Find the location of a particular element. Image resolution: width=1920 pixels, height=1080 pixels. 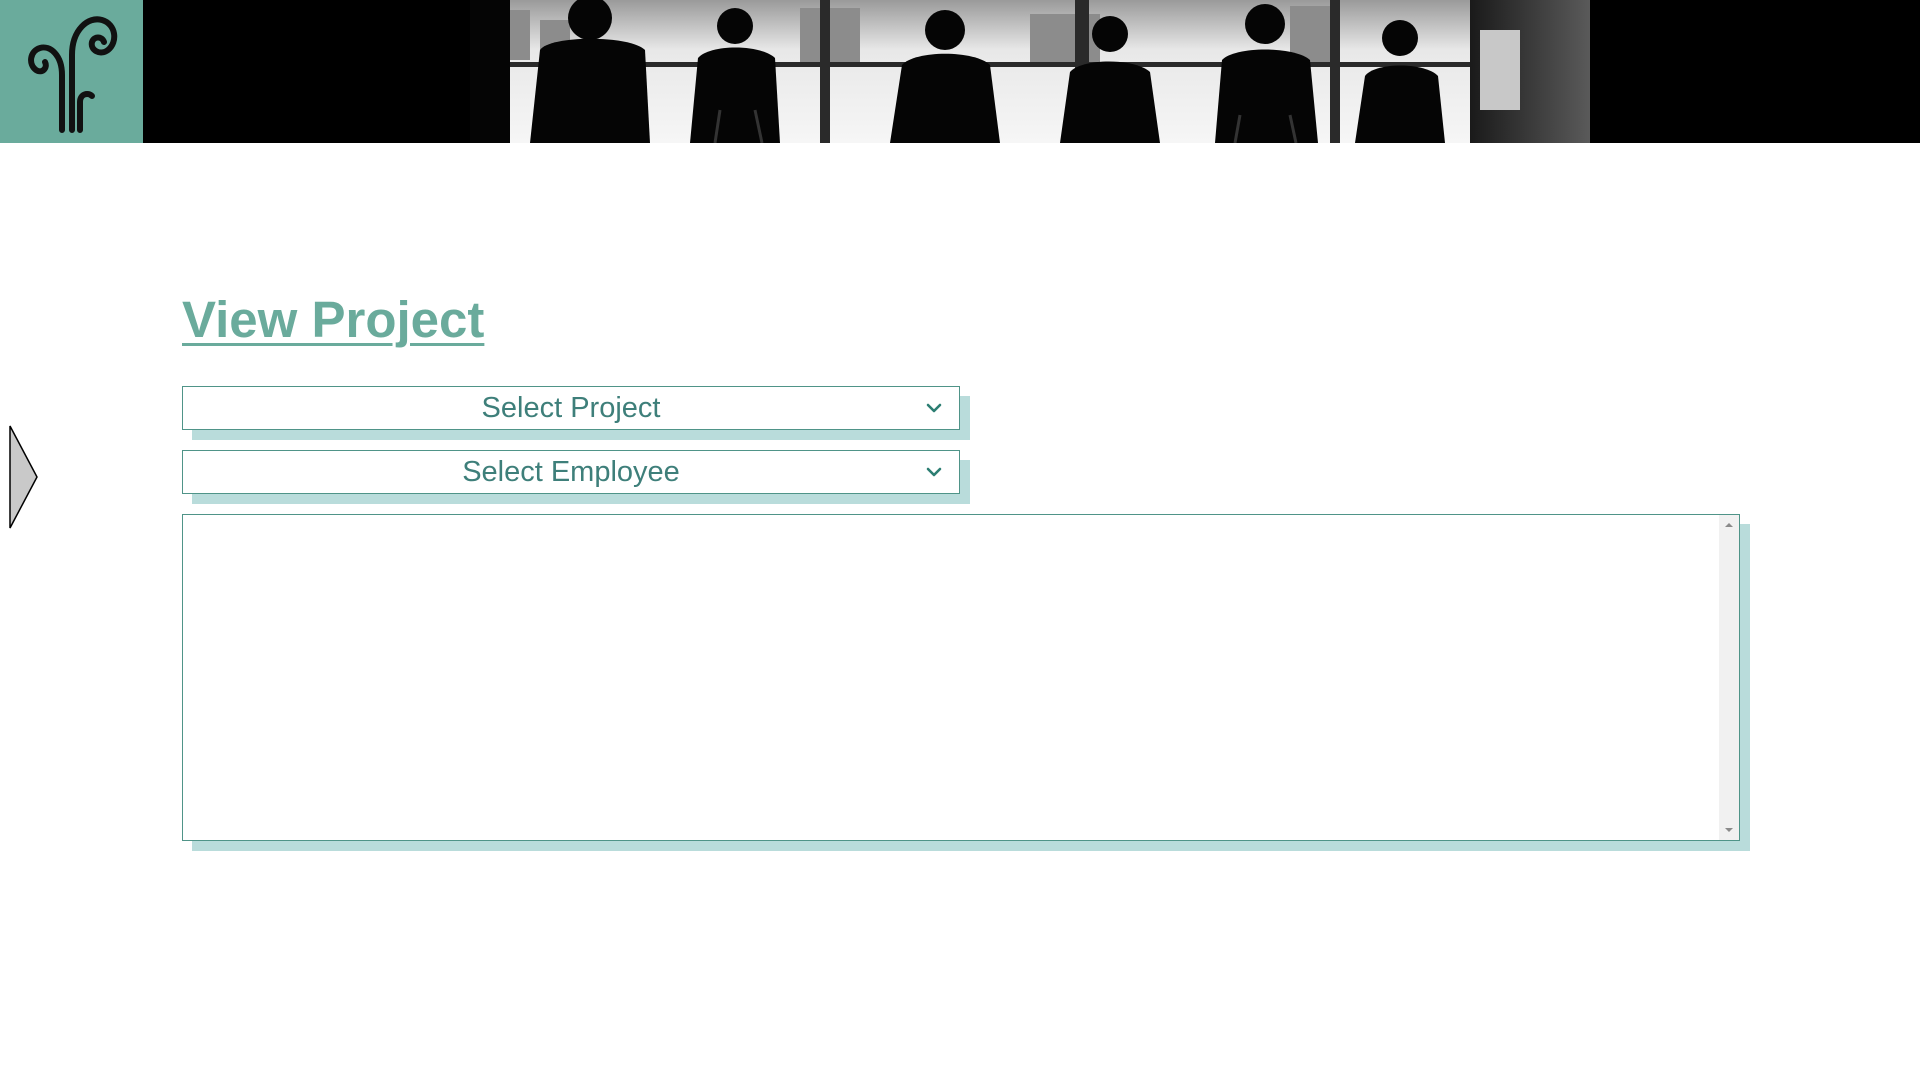

fern-swirl-logo-icon is located at coordinates (73, 74).